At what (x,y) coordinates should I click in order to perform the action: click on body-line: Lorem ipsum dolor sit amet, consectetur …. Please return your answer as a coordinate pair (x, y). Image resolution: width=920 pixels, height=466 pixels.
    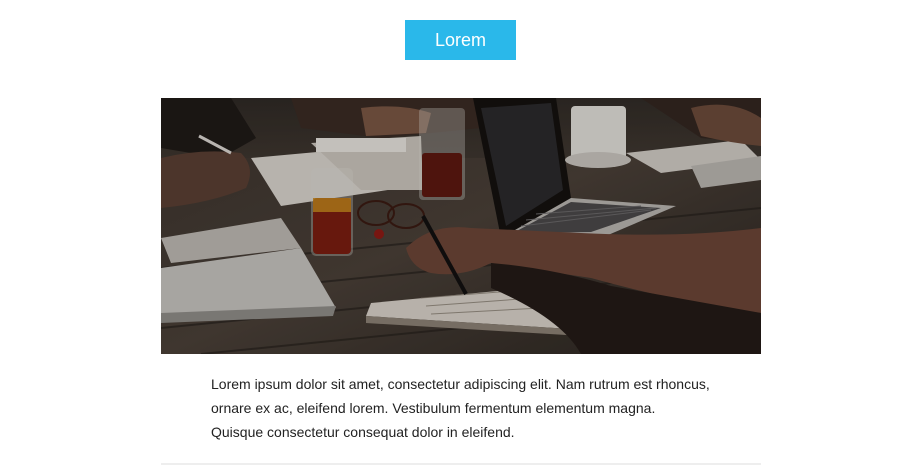
    Looking at the image, I should click on (460, 384).